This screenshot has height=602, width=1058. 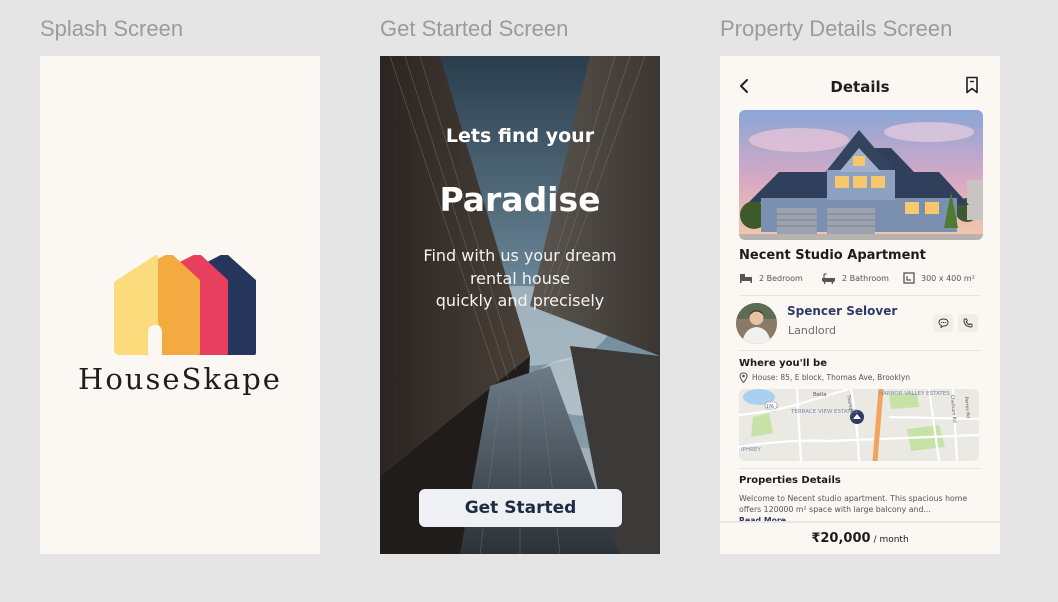 What do you see at coordinates (180, 379) in the screenshot?
I see `brand-name: HouseSkape` at bounding box center [180, 379].